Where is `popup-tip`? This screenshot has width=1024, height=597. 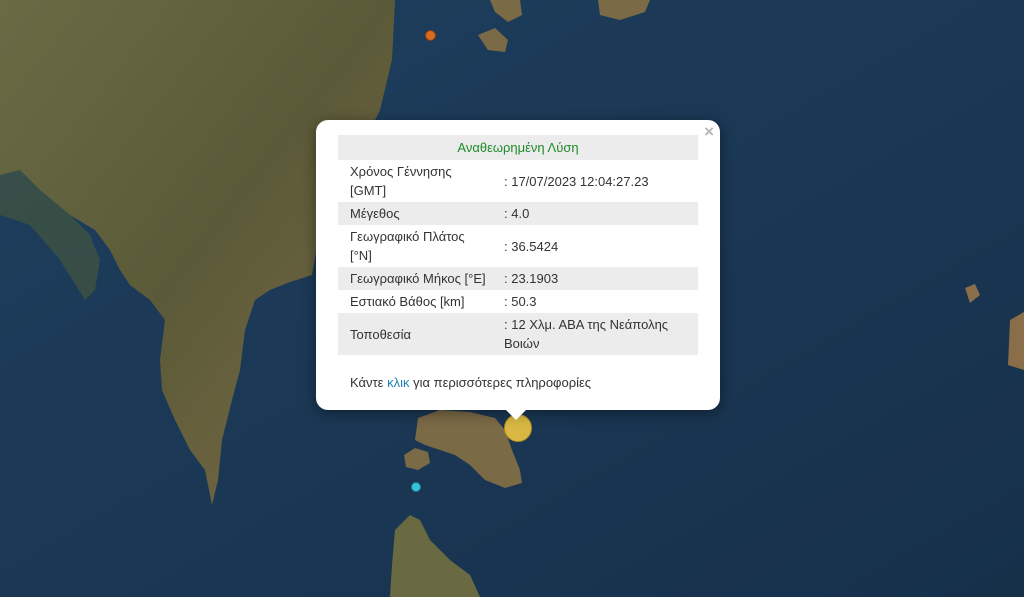
popup-tip is located at coordinates (516, 414).